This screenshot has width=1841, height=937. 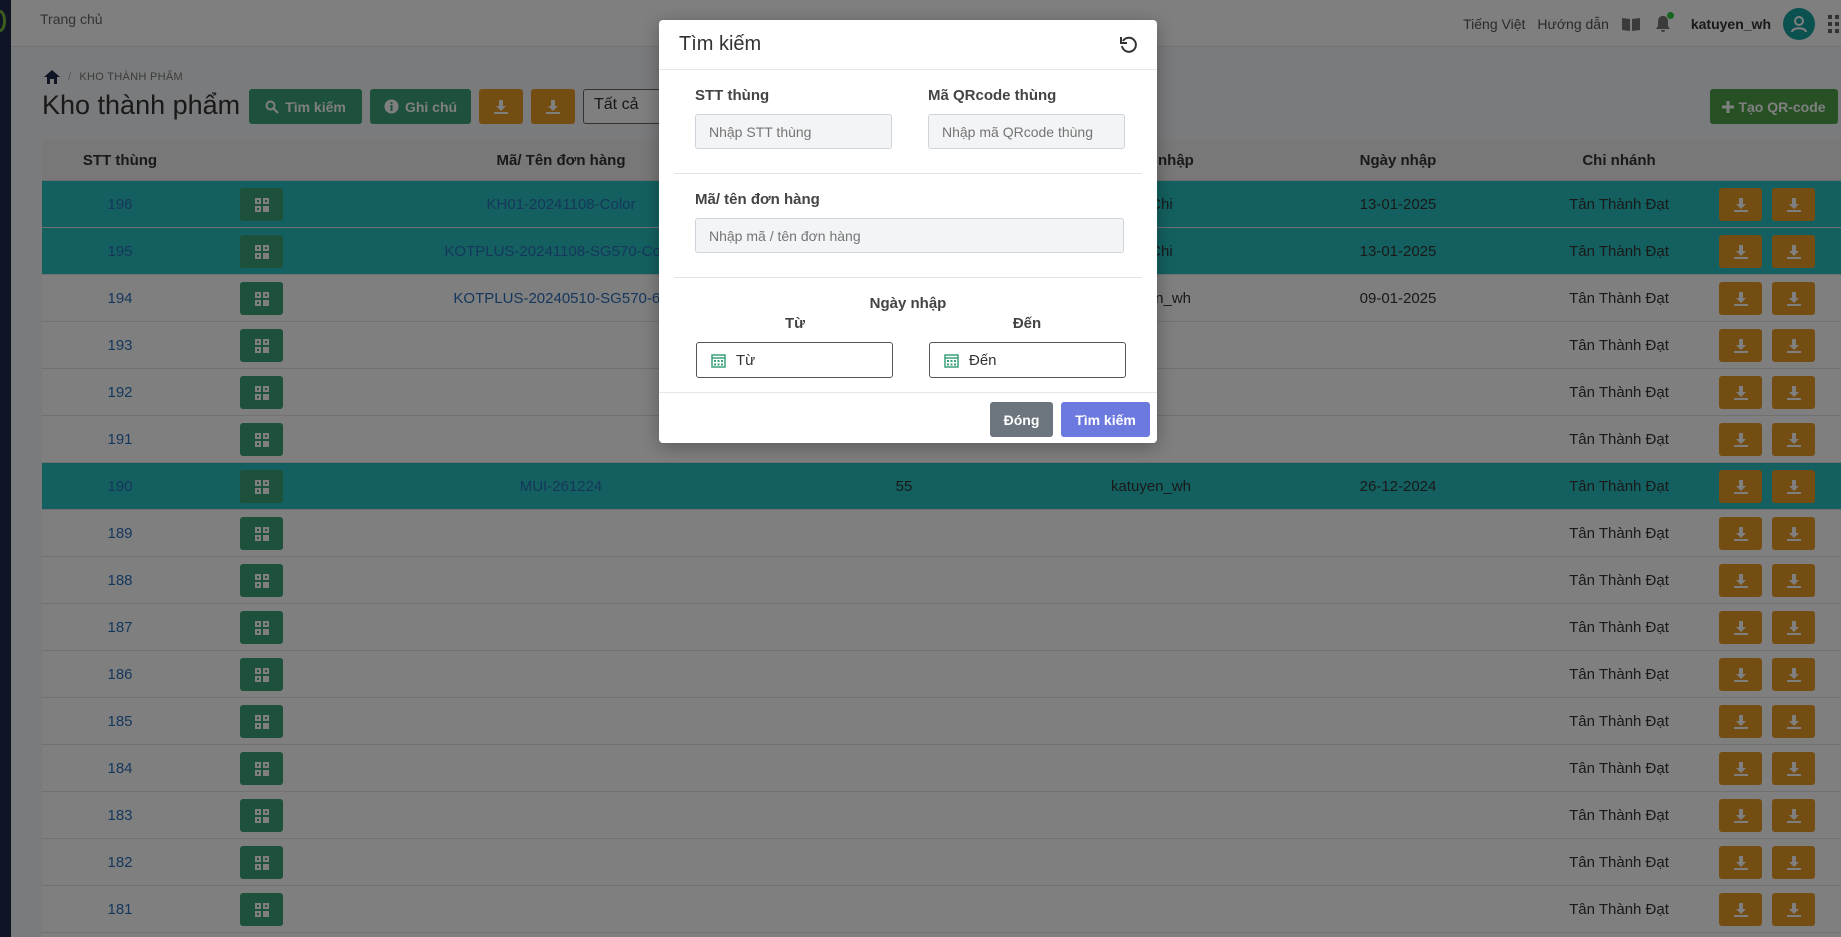 I want to click on qr-input, so click(x=1026, y=131).